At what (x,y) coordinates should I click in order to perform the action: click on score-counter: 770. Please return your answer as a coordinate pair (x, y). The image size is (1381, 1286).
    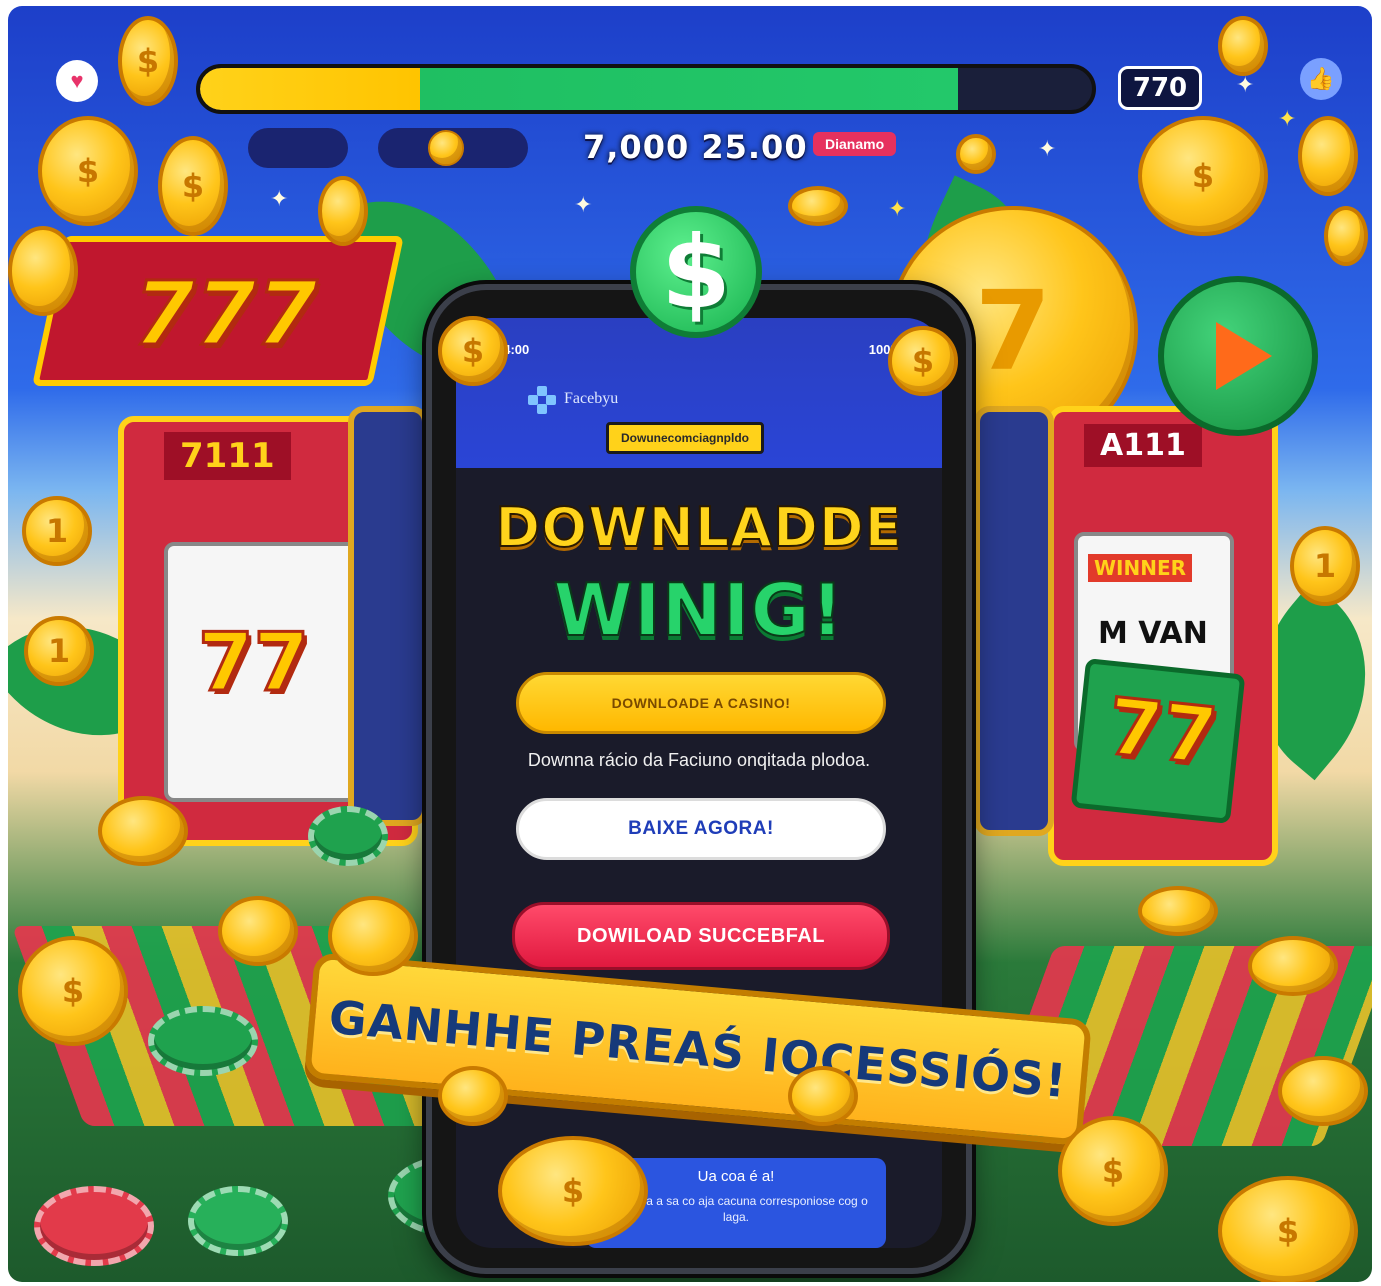
    Looking at the image, I should click on (1160, 88).